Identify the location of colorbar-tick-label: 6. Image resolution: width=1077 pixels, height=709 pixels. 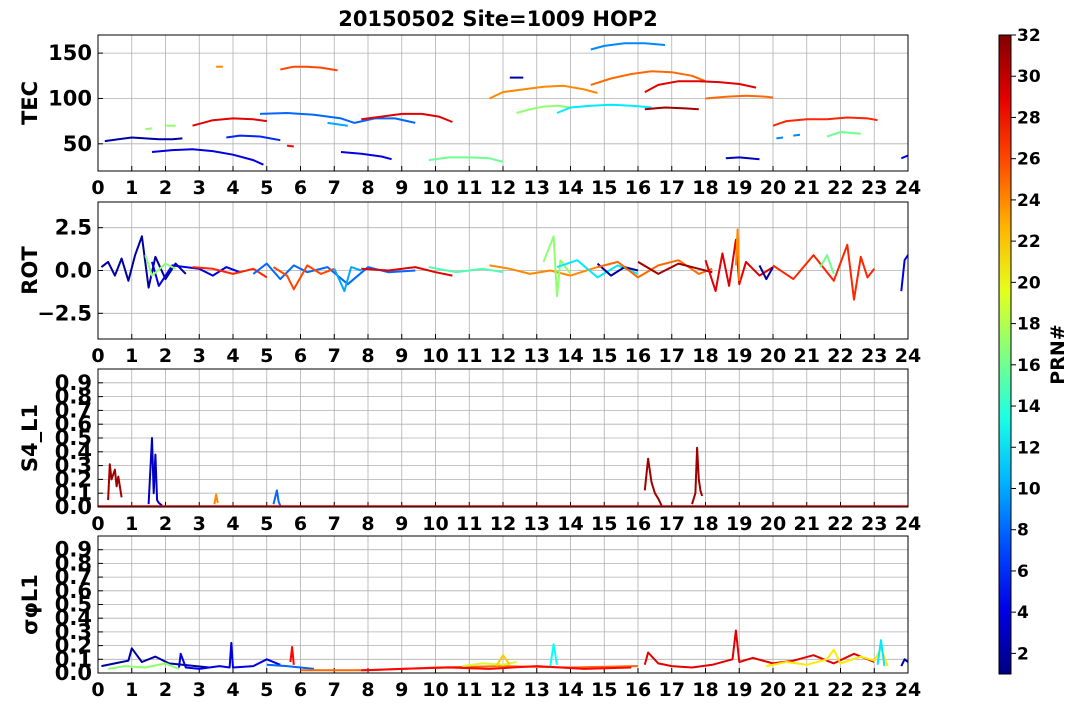
(1023, 572).